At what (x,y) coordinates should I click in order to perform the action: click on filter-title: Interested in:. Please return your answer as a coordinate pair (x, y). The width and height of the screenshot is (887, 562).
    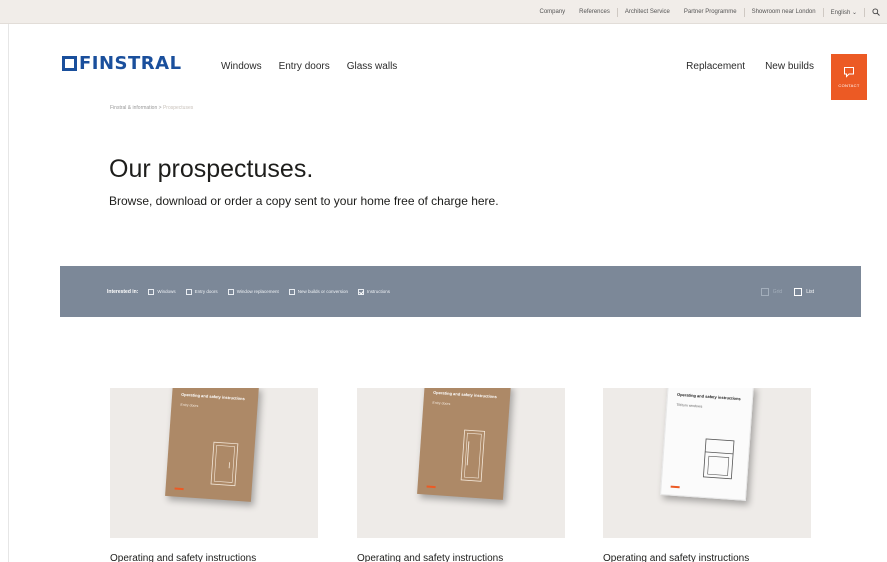
    Looking at the image, I should click on (123, 291).